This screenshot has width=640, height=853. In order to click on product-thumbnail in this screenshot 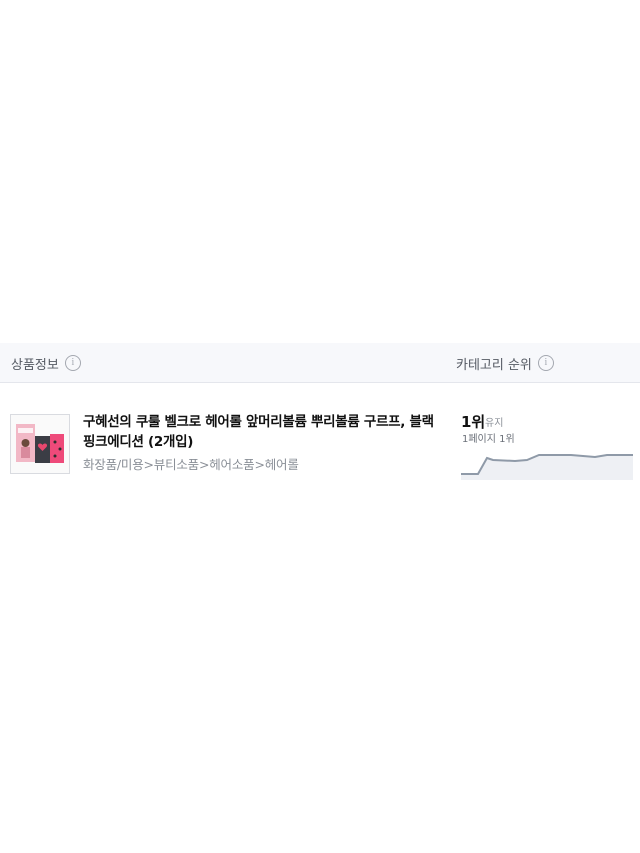, I will do `click(40, 444)`.